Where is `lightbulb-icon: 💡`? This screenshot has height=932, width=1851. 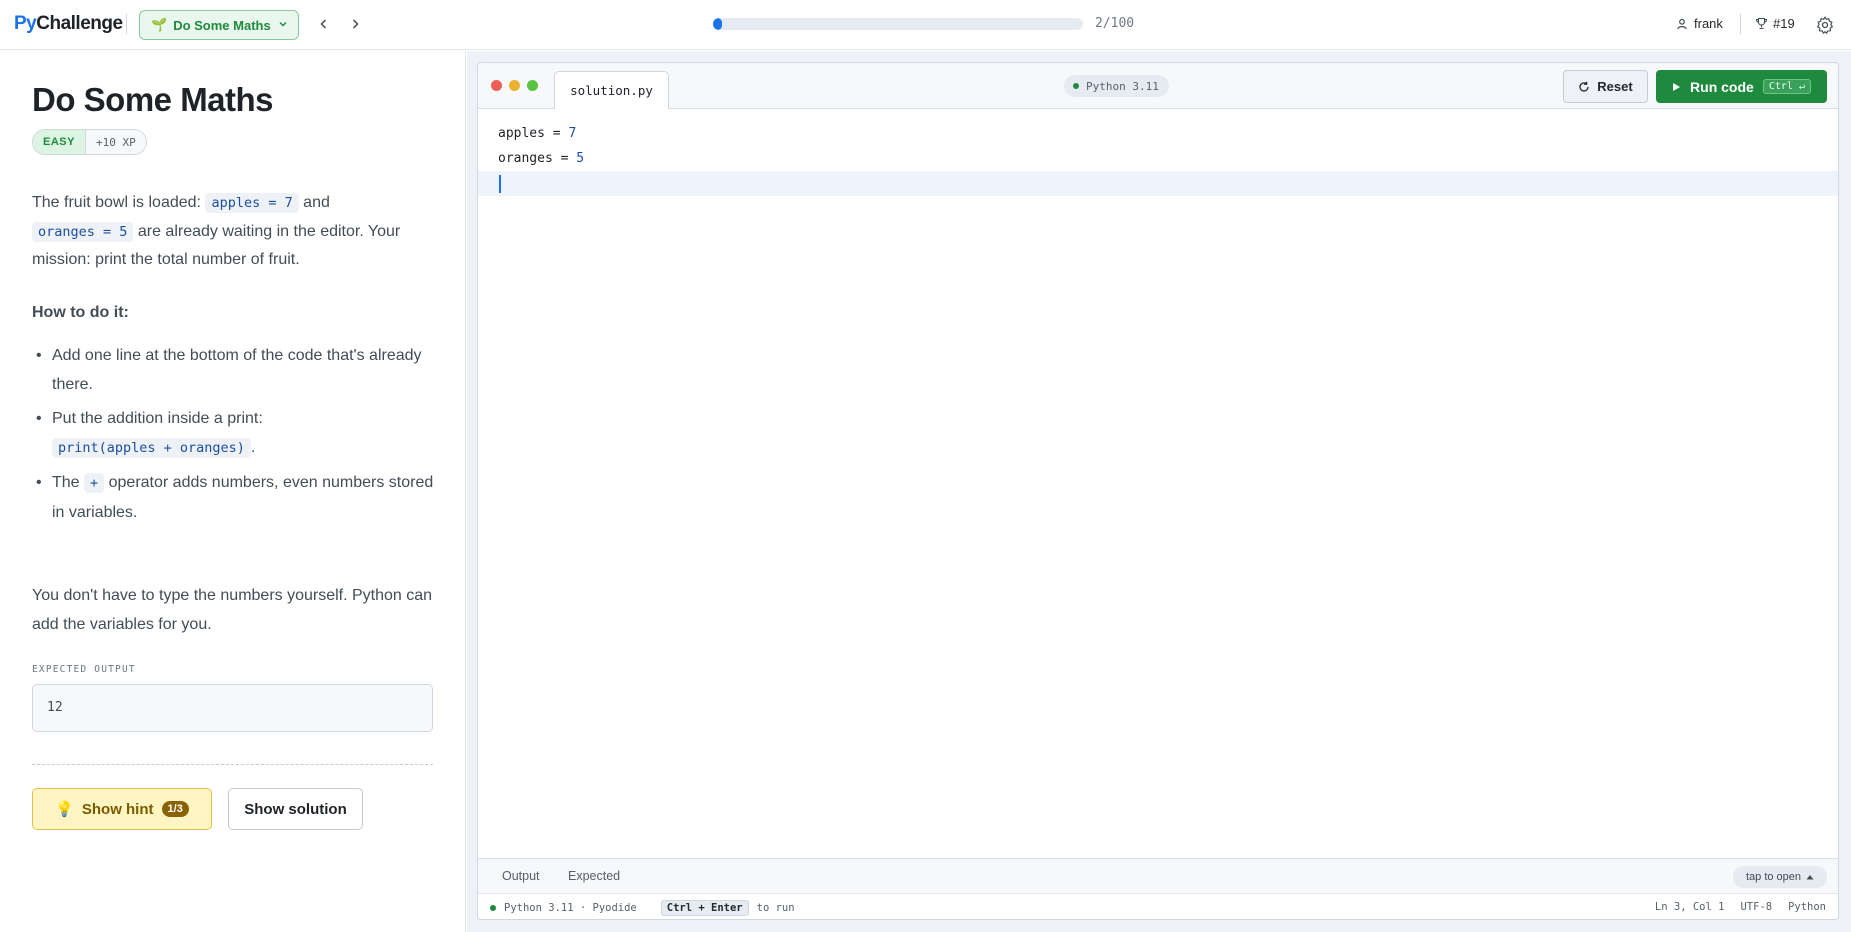
lightbulb-icon: 💡 is located at coordinates (64, 809).